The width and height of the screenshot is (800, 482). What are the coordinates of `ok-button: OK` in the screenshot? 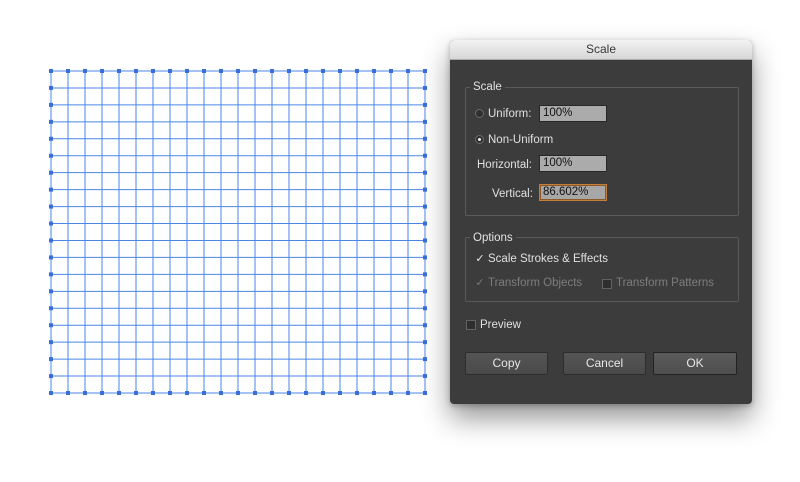 It's located at (695, 363).